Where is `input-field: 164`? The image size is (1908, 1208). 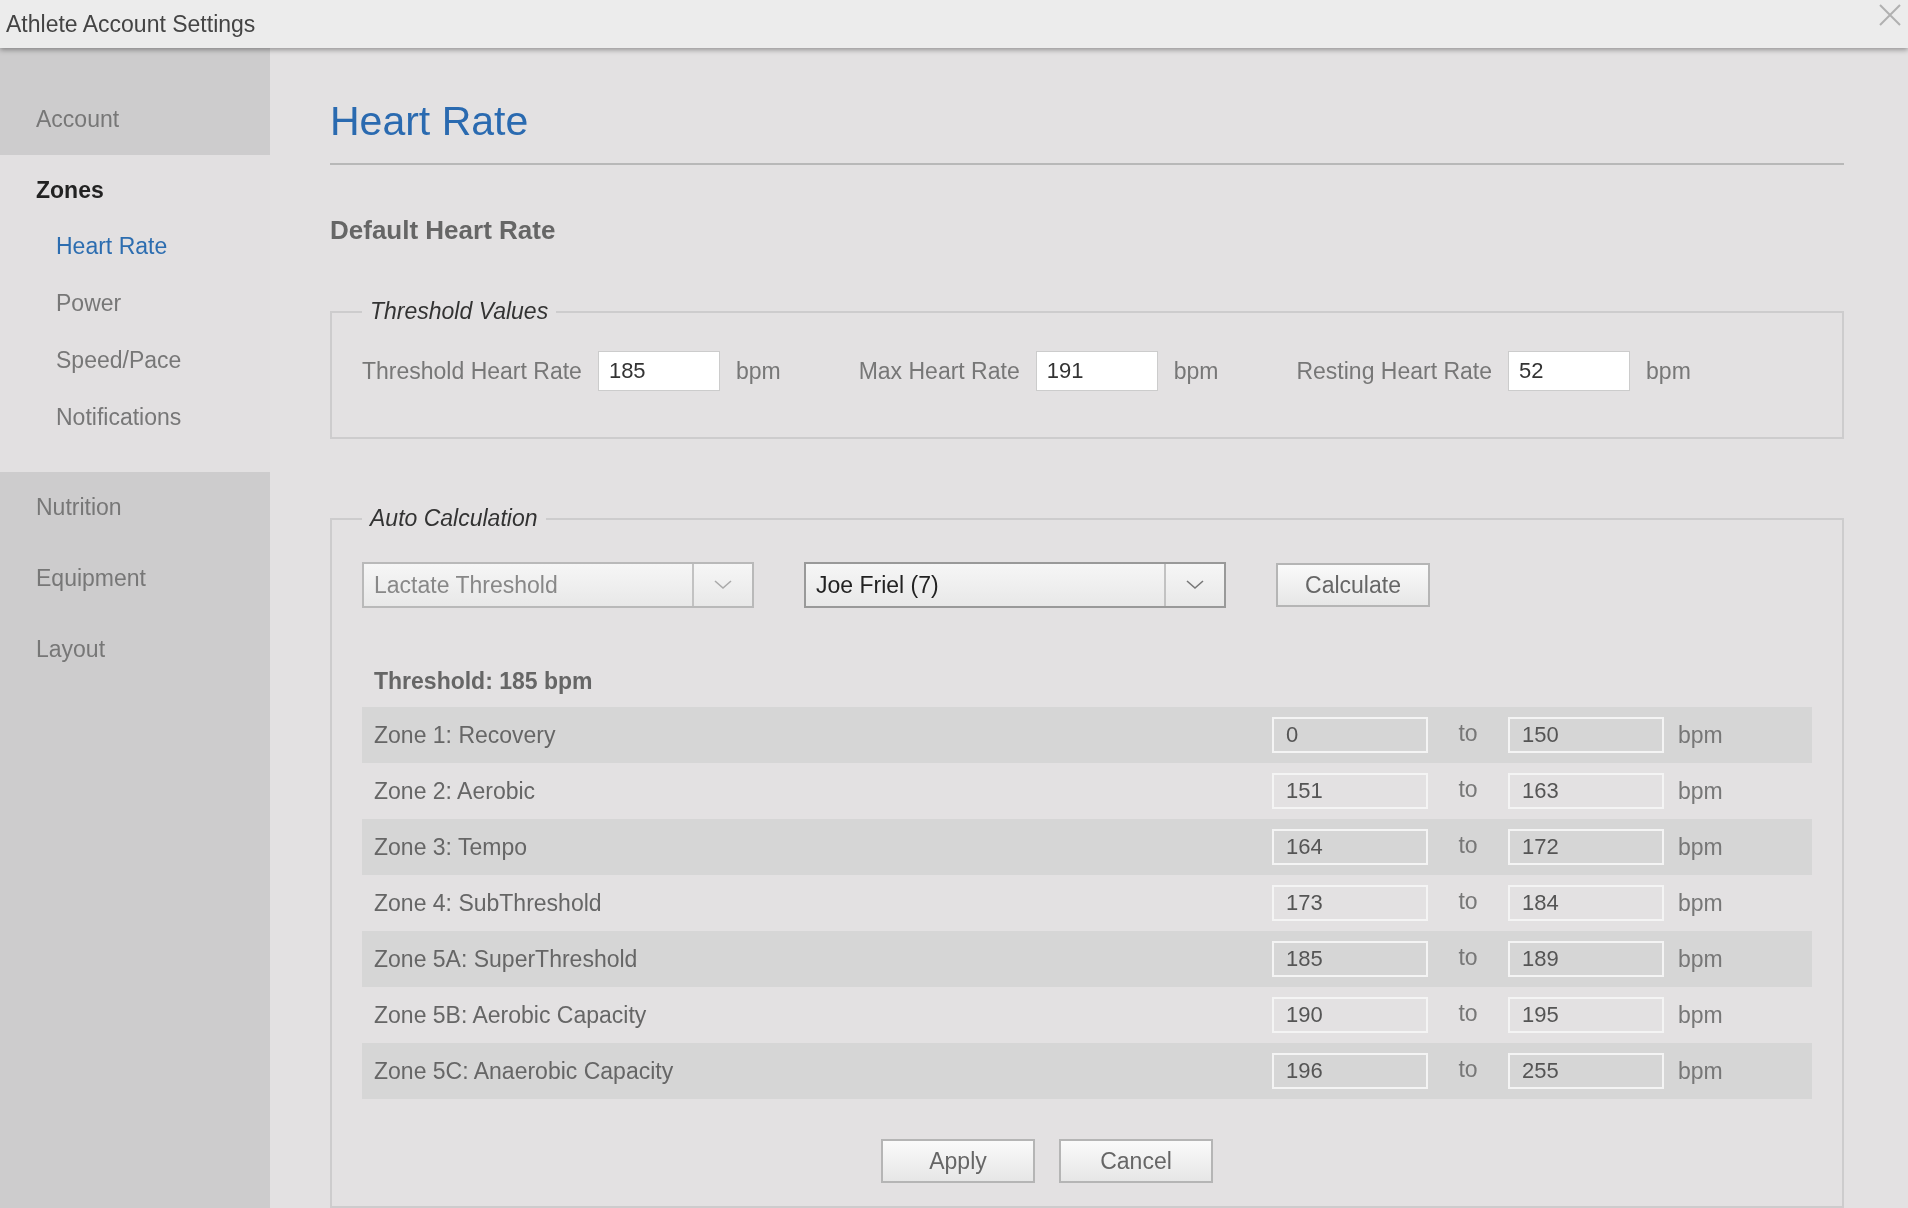 input-field: 164 is located at coordinates (1350, 847).